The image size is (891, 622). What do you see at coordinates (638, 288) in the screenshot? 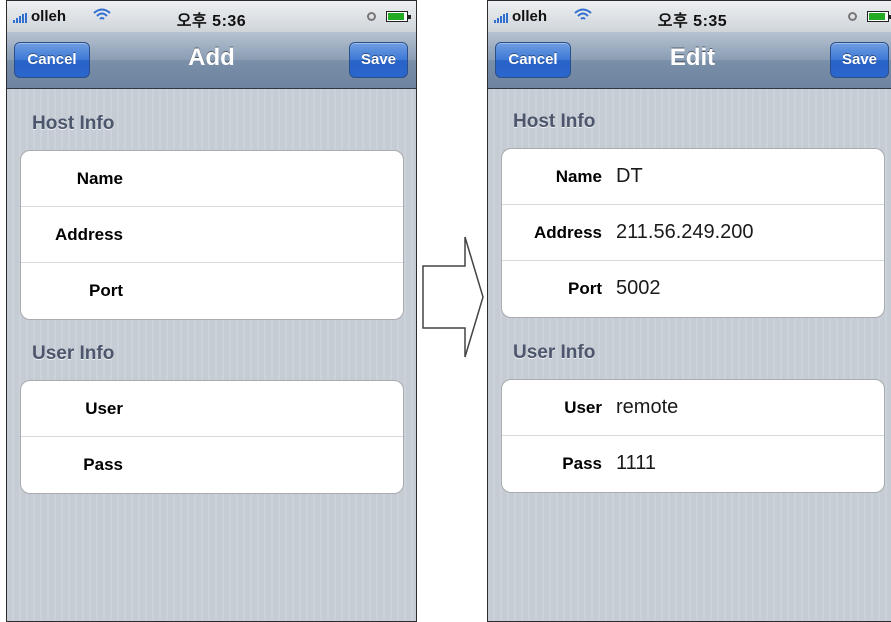
I see `port-field: 5002` at bounding box center [638, 288].